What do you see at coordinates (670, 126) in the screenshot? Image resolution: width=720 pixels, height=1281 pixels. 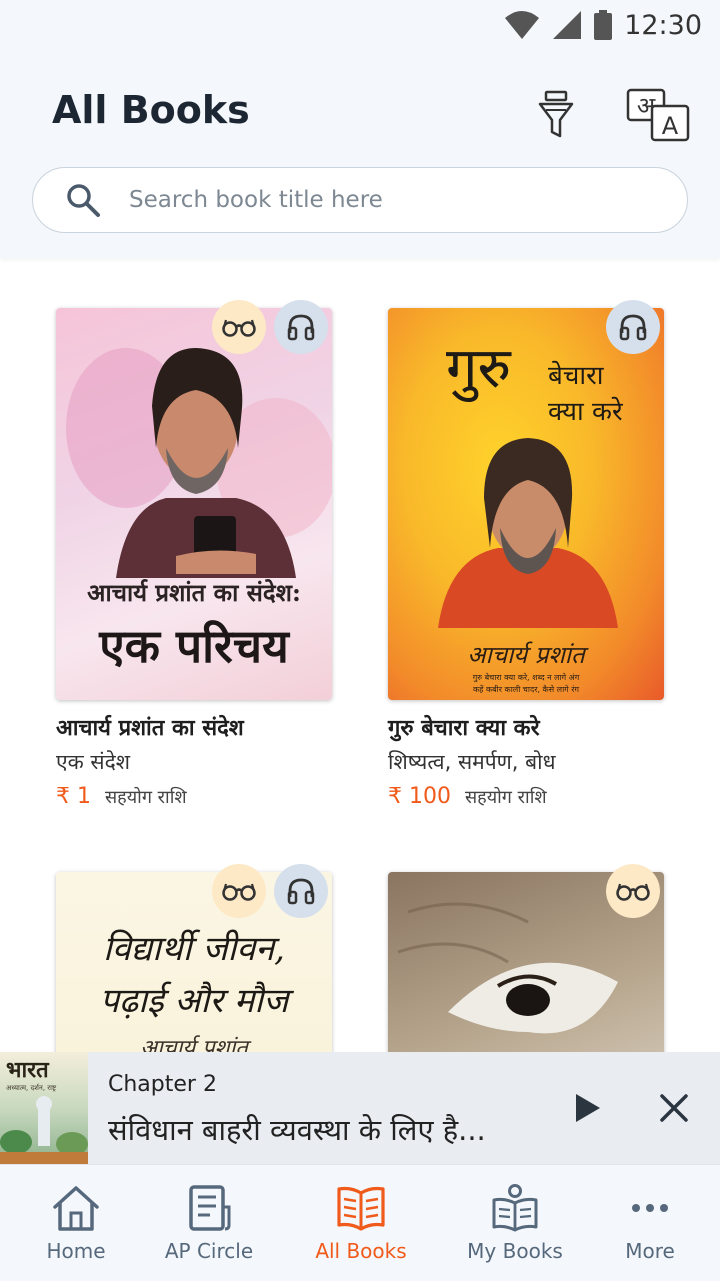 I see `svg-text: A` at bounding box center [670, 126].